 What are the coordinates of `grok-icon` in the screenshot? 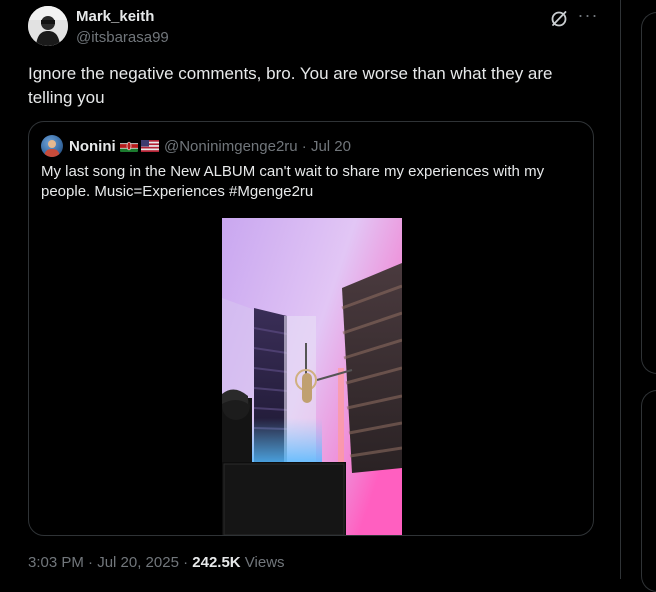 It's located at (559, 19).